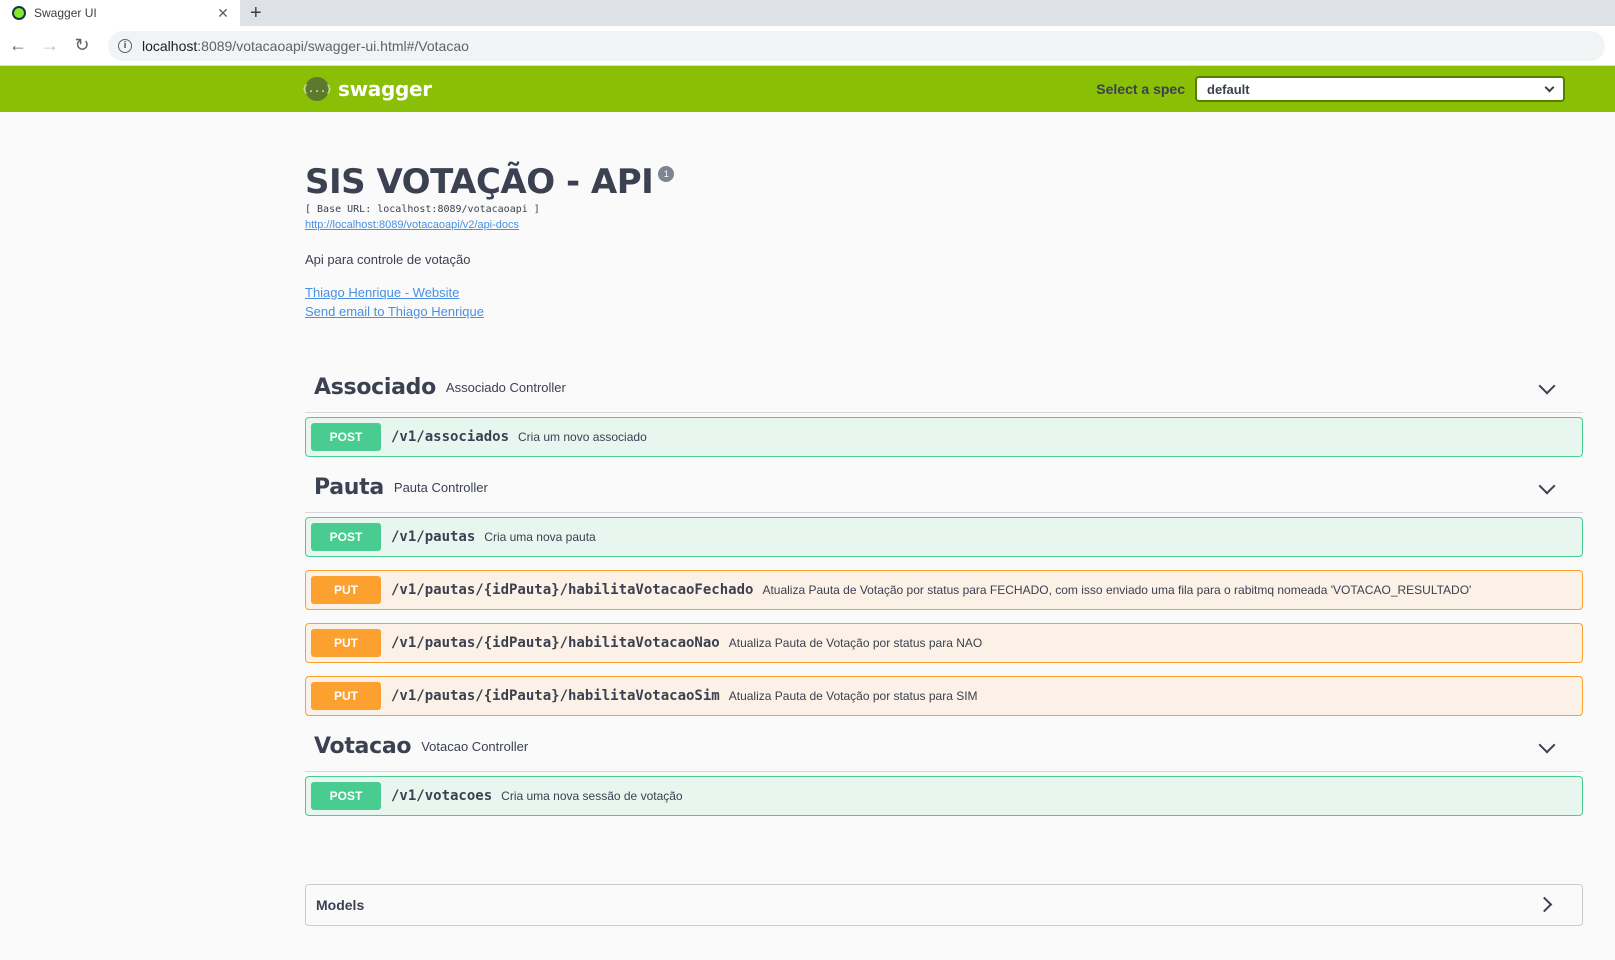 The width and height of the screenshot is (1615, 960). Describe the element at coordinates (422, 209) in the screenshot. I see `base-url: [ Base URL: localhost:8089/votacaoapi ]` at that location.